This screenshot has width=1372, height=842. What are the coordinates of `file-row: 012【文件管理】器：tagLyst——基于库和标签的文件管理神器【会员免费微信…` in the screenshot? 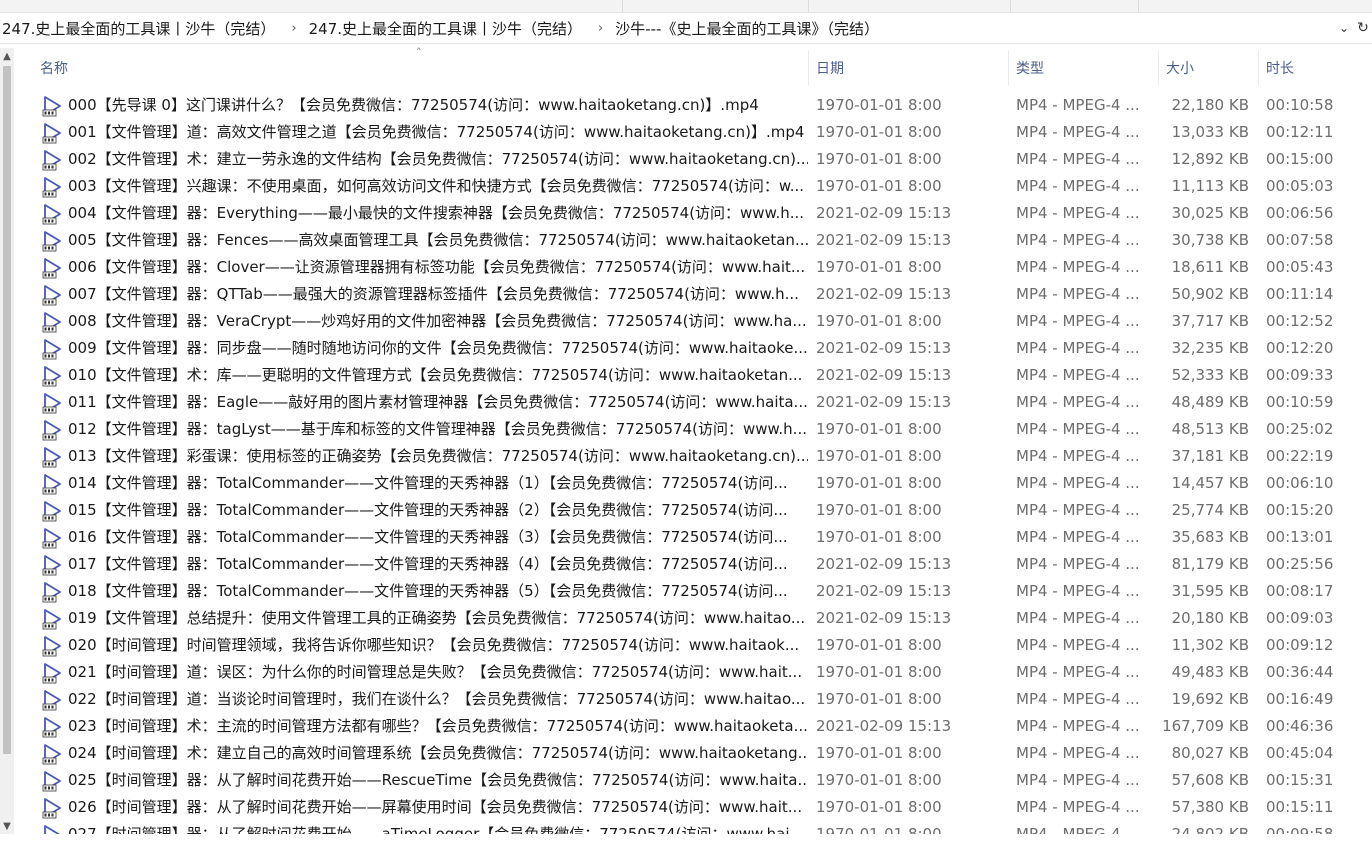 It's located at (693, 429).